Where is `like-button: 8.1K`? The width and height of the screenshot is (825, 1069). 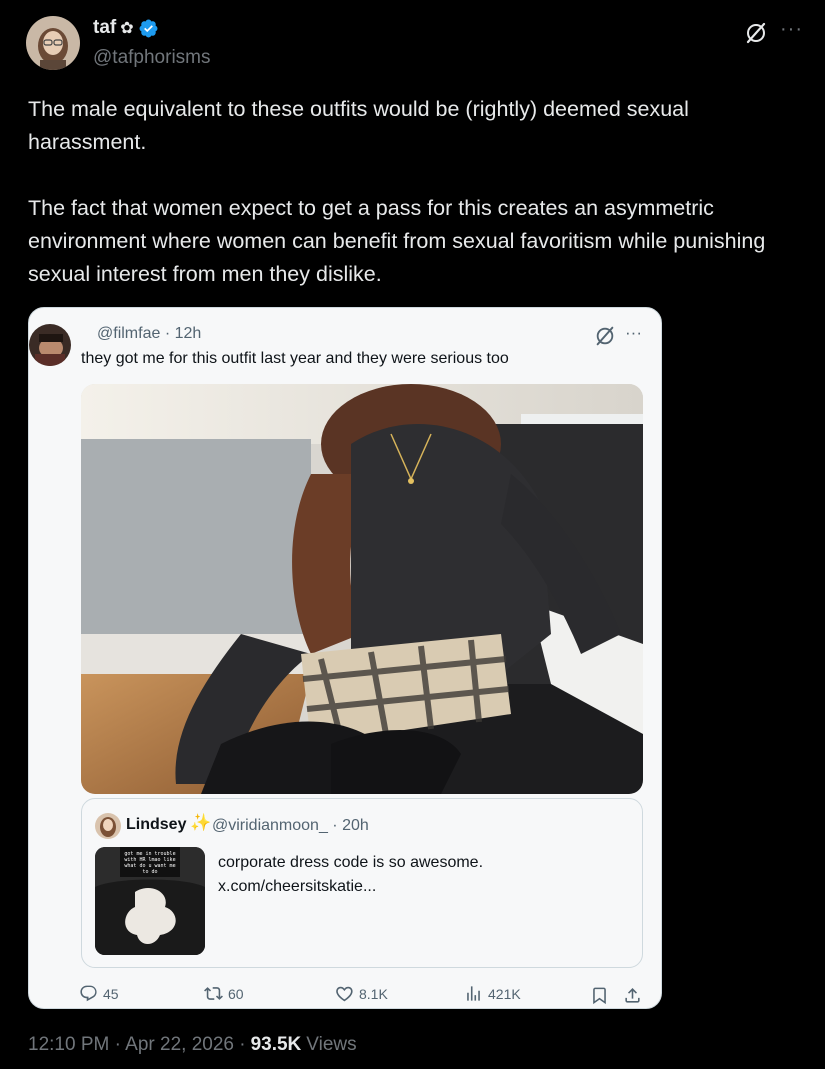
like-button: 8.1K is located at coordinates (361, 993).